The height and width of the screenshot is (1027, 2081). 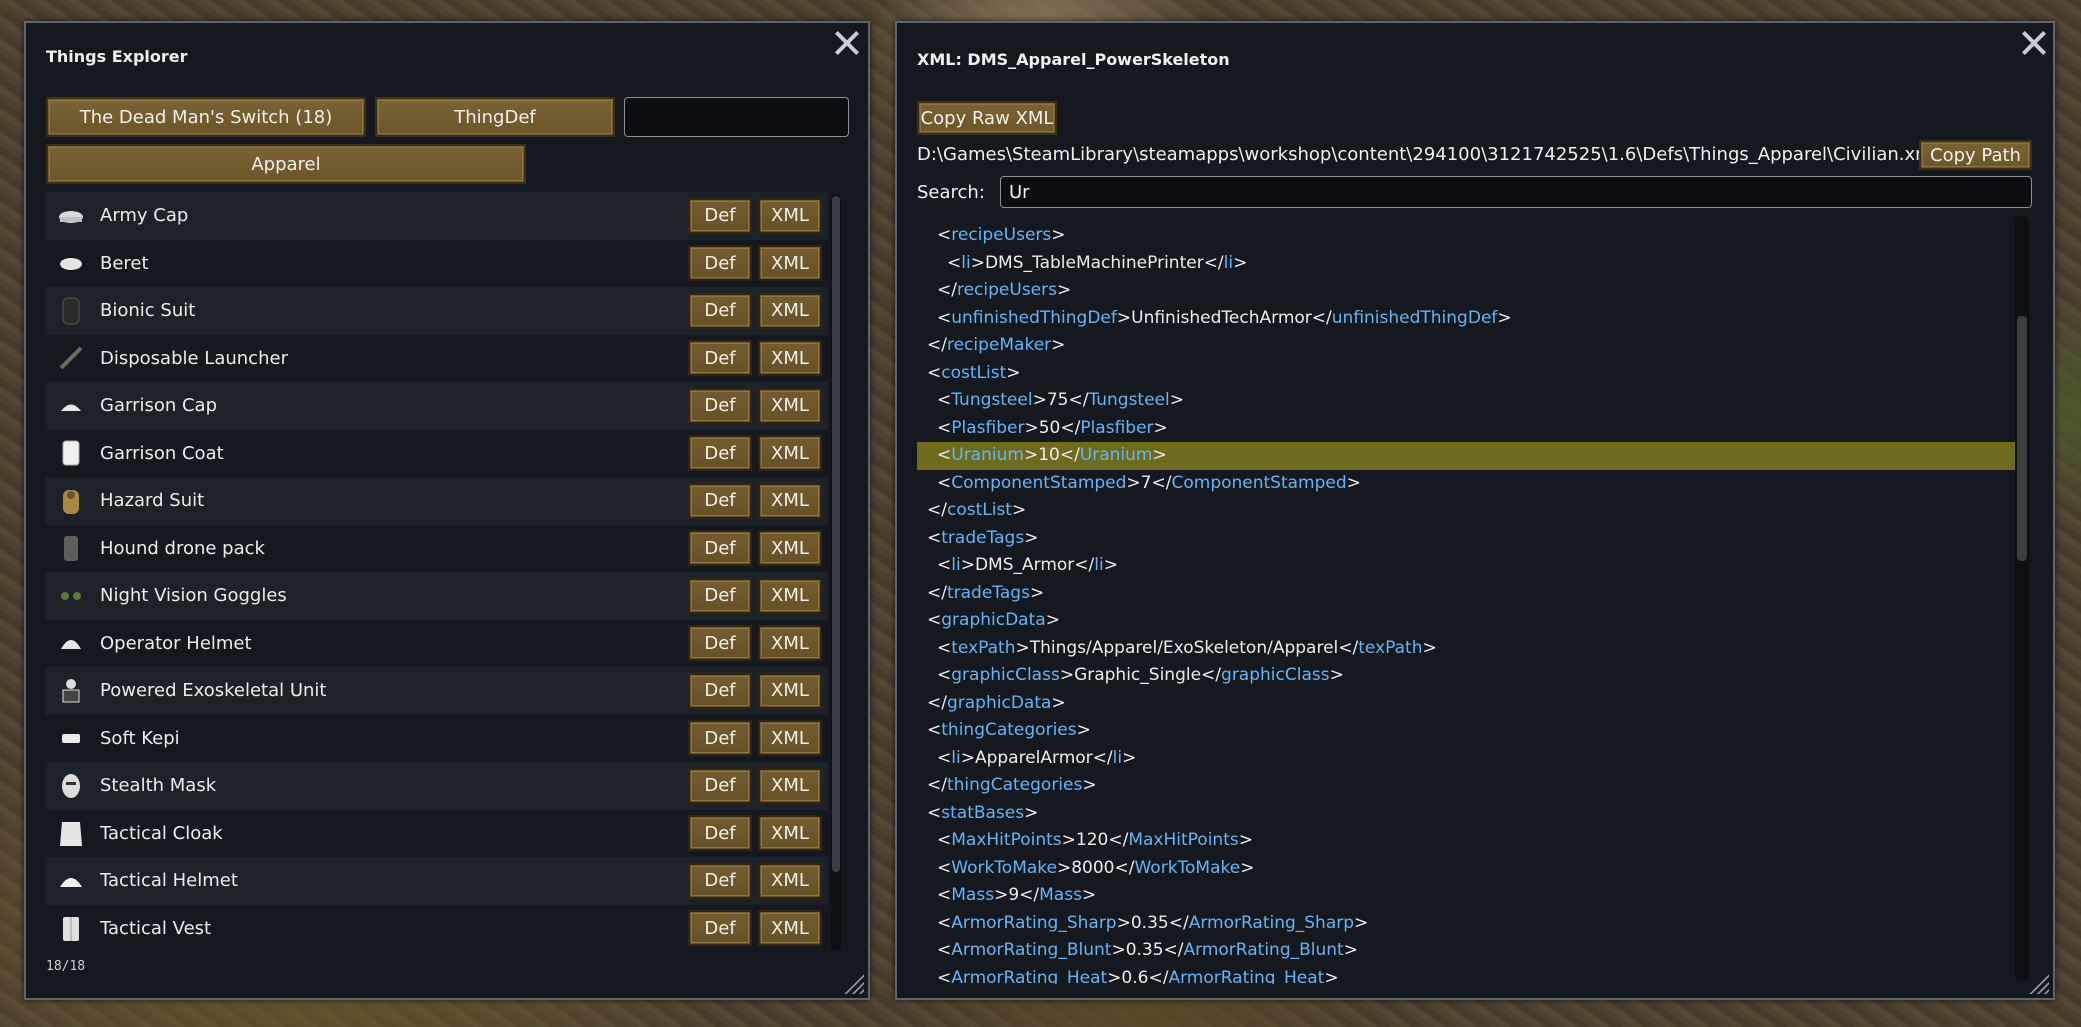 What do you see at coordinates (437, 501) in the screenshot?
I see `list-item: Hazard Suit Def XML` at bounding box center [437, 501].